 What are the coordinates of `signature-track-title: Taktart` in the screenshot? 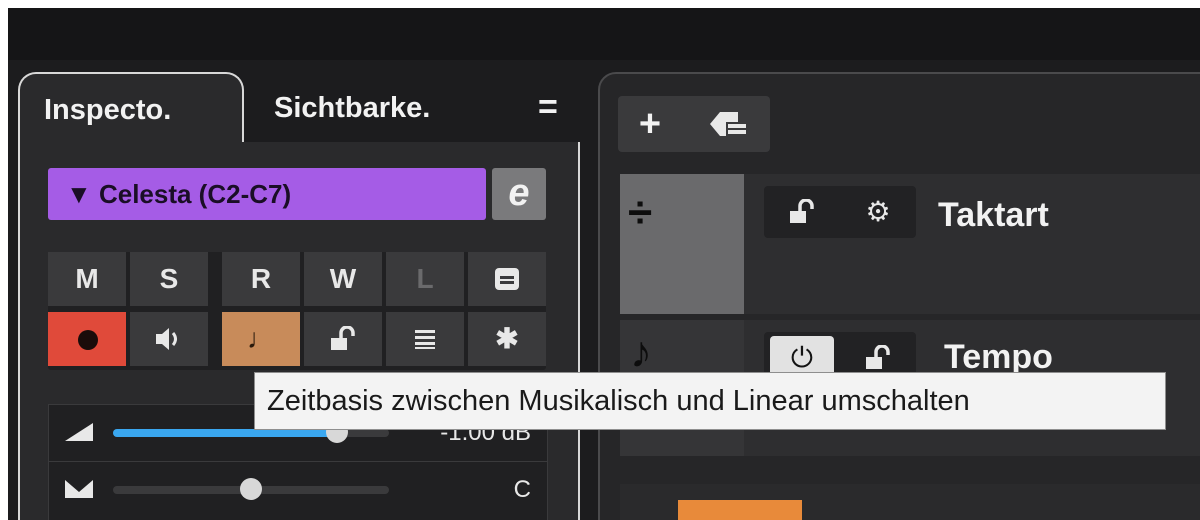 It's located at (993, 215).